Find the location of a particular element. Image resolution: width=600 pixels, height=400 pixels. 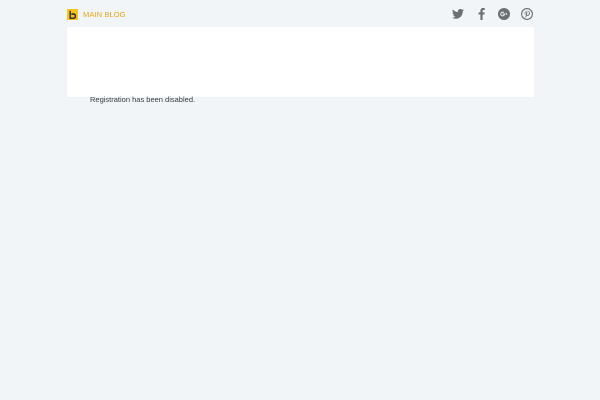

twitter-link is located at coordinates (458, 14).